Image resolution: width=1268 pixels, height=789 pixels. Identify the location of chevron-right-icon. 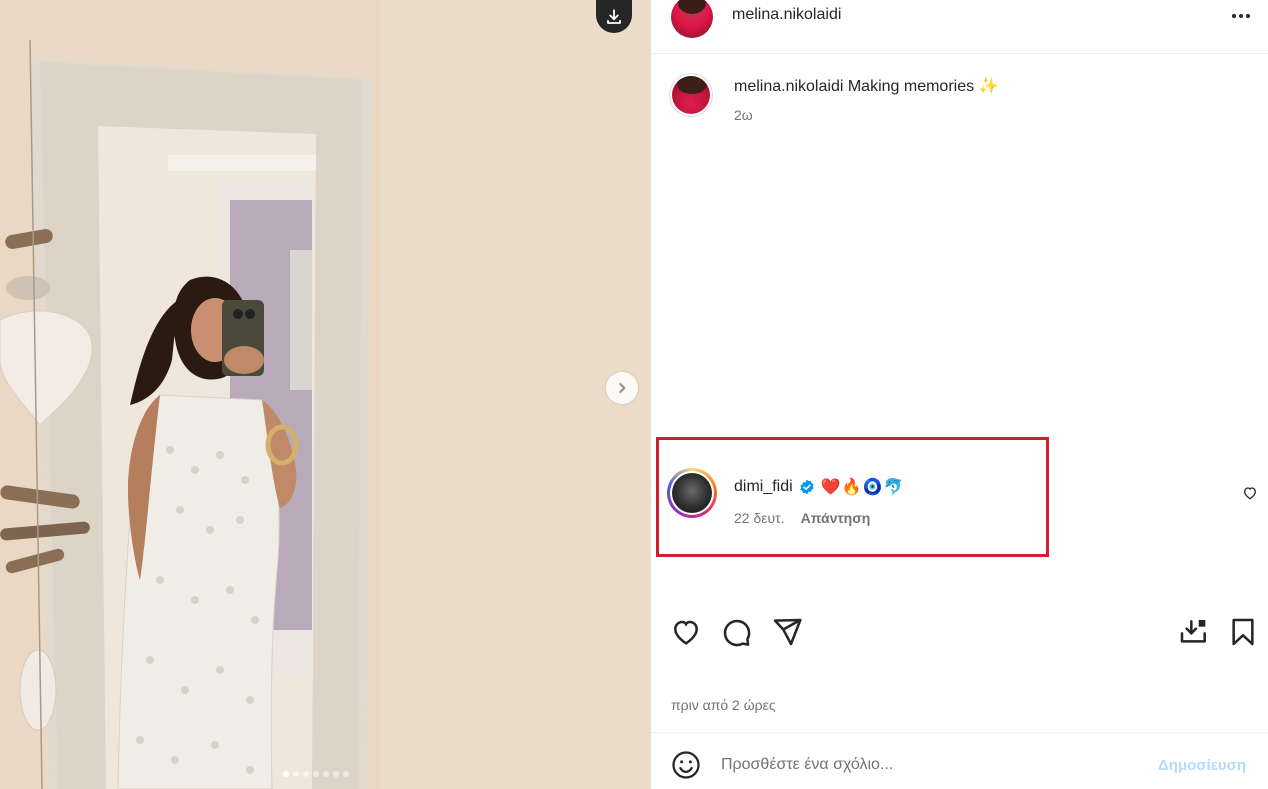
(622, 388).